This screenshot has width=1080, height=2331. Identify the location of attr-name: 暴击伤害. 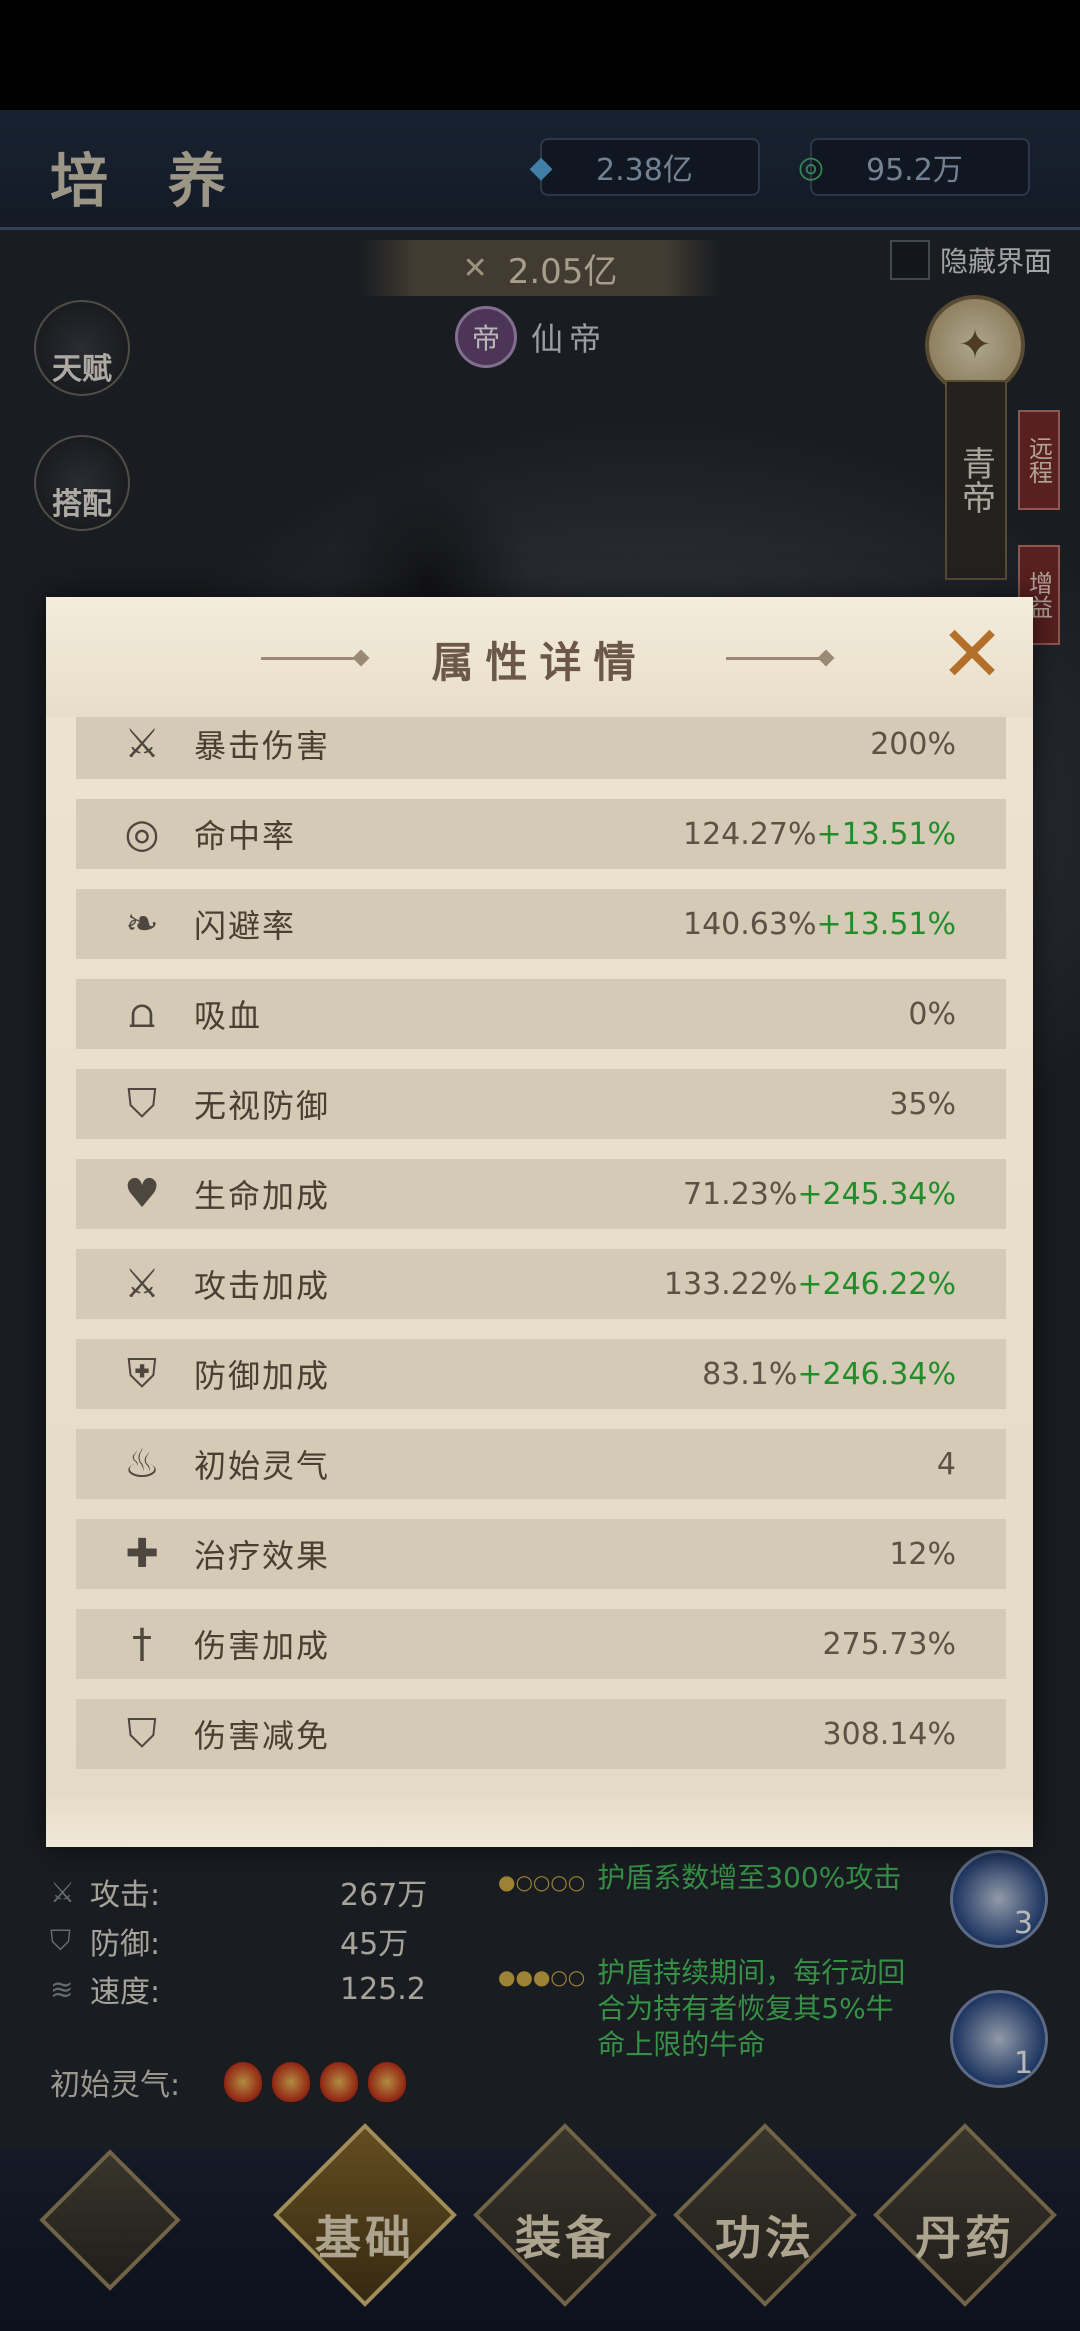
(262, 746).